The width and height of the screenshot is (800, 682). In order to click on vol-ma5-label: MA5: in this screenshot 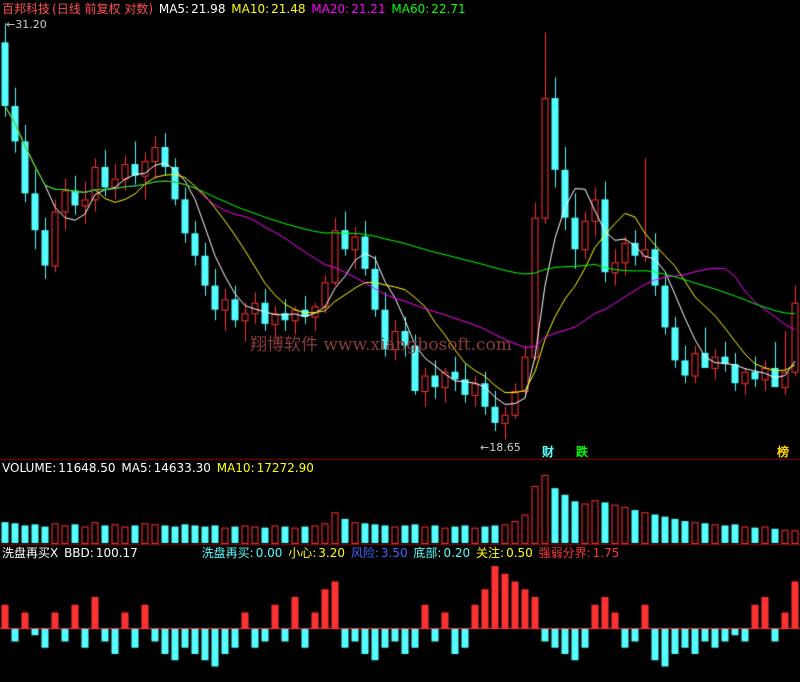, I will do `click(136, 468)`.